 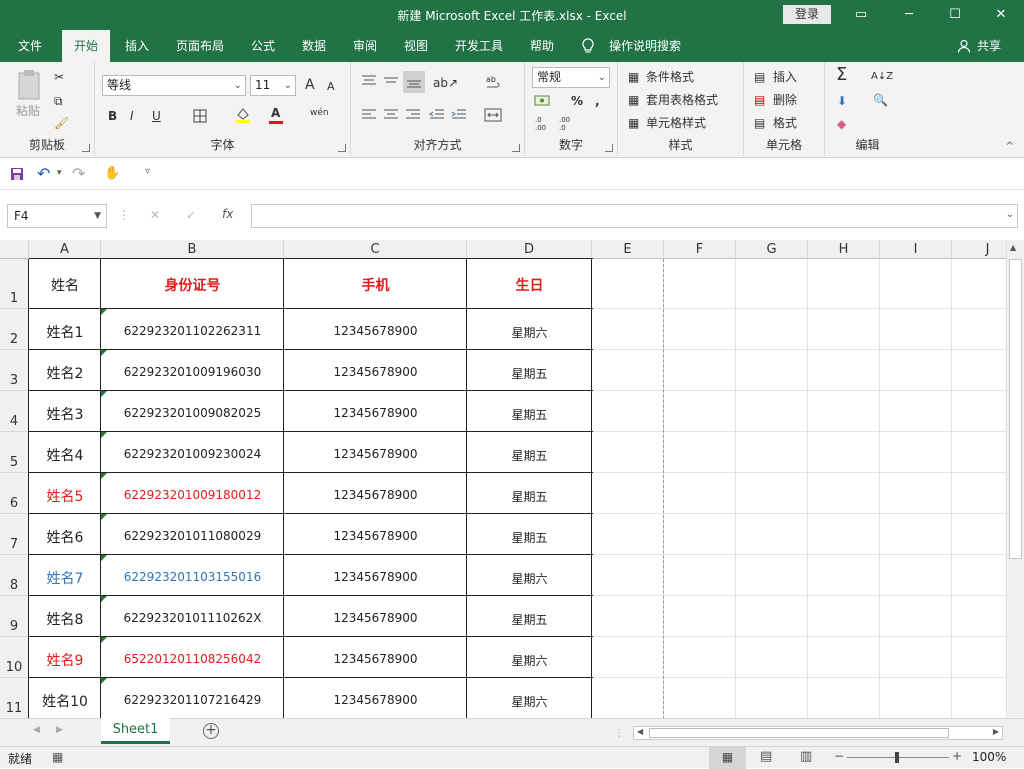 What do you see at coordinates (30, 85) in the screenshot?
I see `paste-icon` at bounding box center [30, 85].